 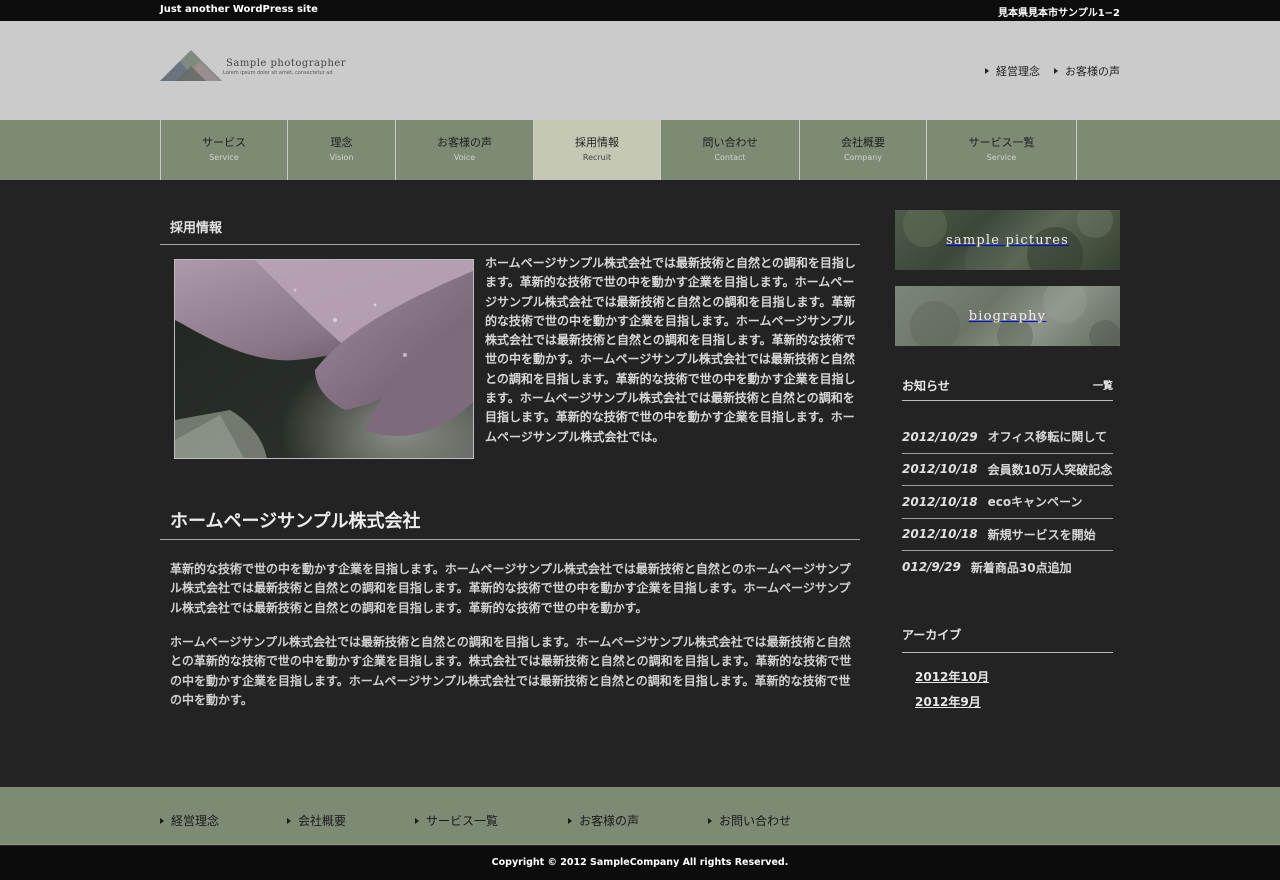 What do you see at coordinates (1002, 150) in the screenshot?
I see `nav-item-service-list: サービス一覧 Service` at bounding box center [1002, 150].